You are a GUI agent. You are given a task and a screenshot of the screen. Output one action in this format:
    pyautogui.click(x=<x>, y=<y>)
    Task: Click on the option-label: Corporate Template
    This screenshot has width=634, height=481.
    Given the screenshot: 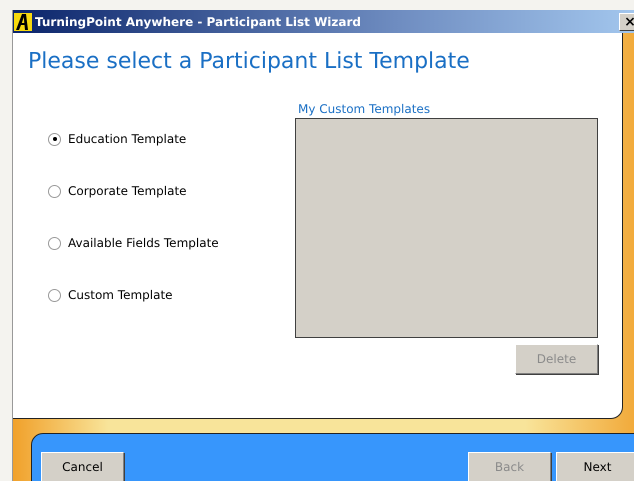 What is the action you would take?
    pyautogui.click(x=127, y=191)
    